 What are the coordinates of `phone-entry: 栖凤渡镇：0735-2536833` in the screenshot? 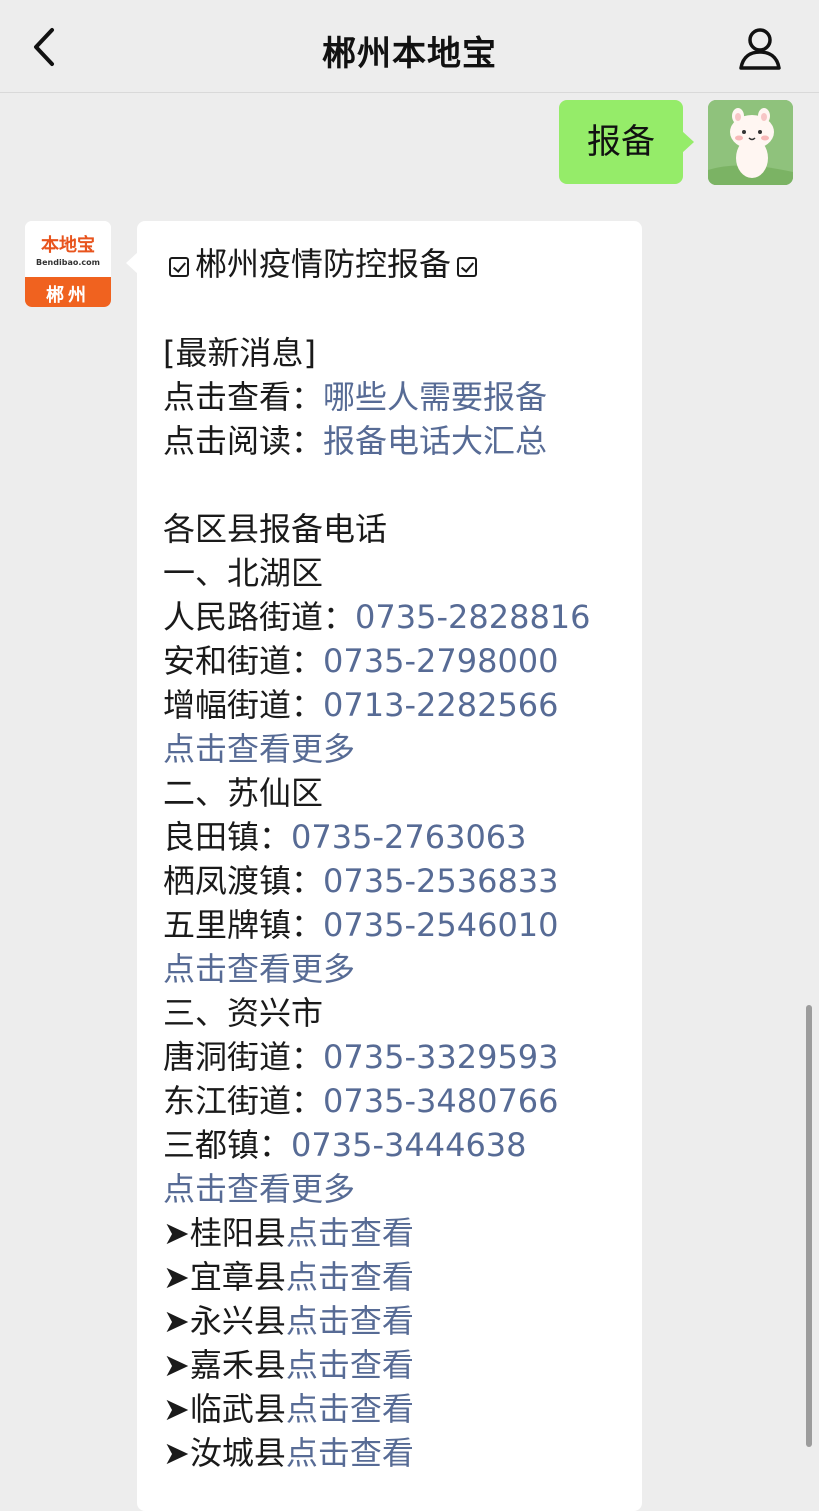 It's located at (361, 881).